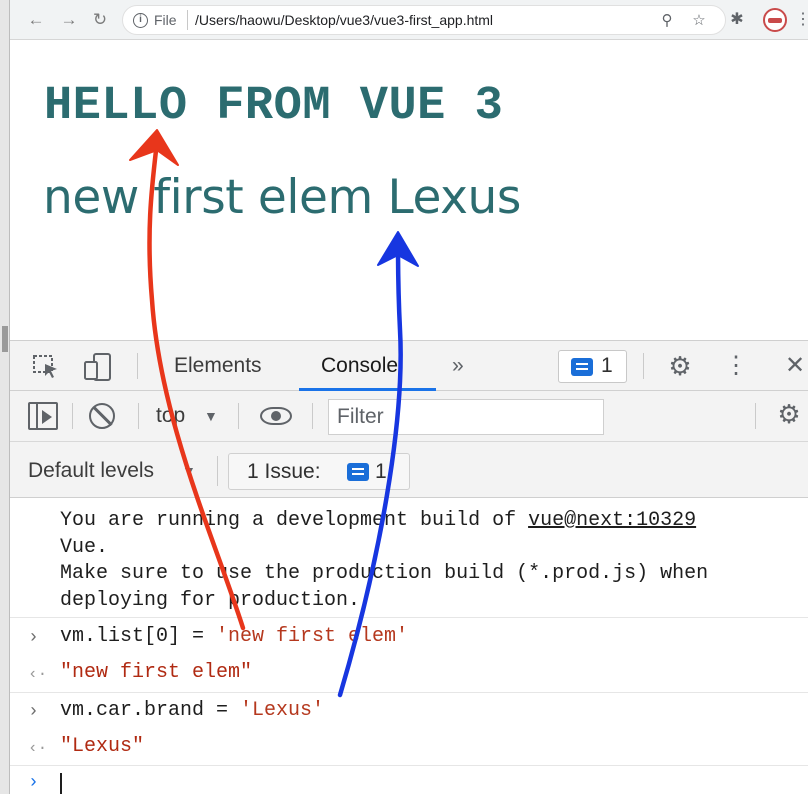 The image size is (808, 794). What do you see at coordinates (154, 147) in the screenshot?
I see `red-arrowhead` at bounding box center [154, 147].